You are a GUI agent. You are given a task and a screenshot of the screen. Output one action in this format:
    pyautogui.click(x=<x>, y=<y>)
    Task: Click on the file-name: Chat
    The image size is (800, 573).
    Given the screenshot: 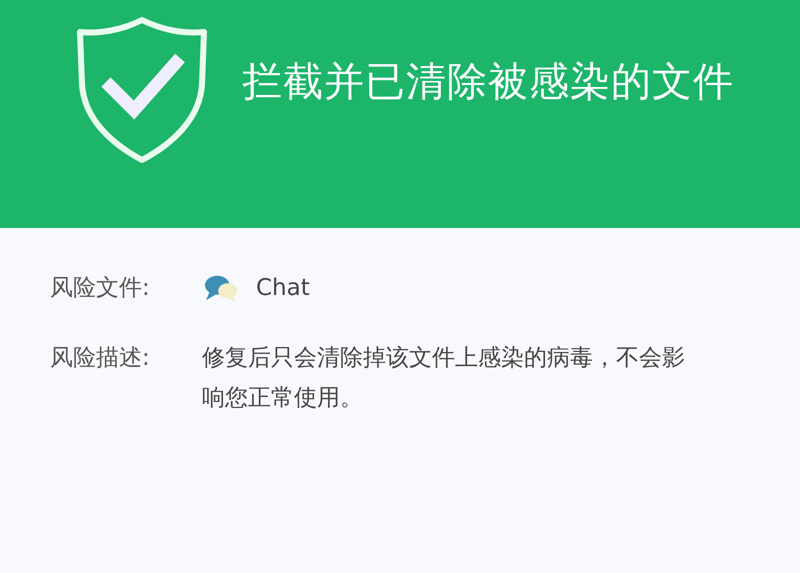 What is the action you would take?
    pyautogui.click(x=283, y=288)
    